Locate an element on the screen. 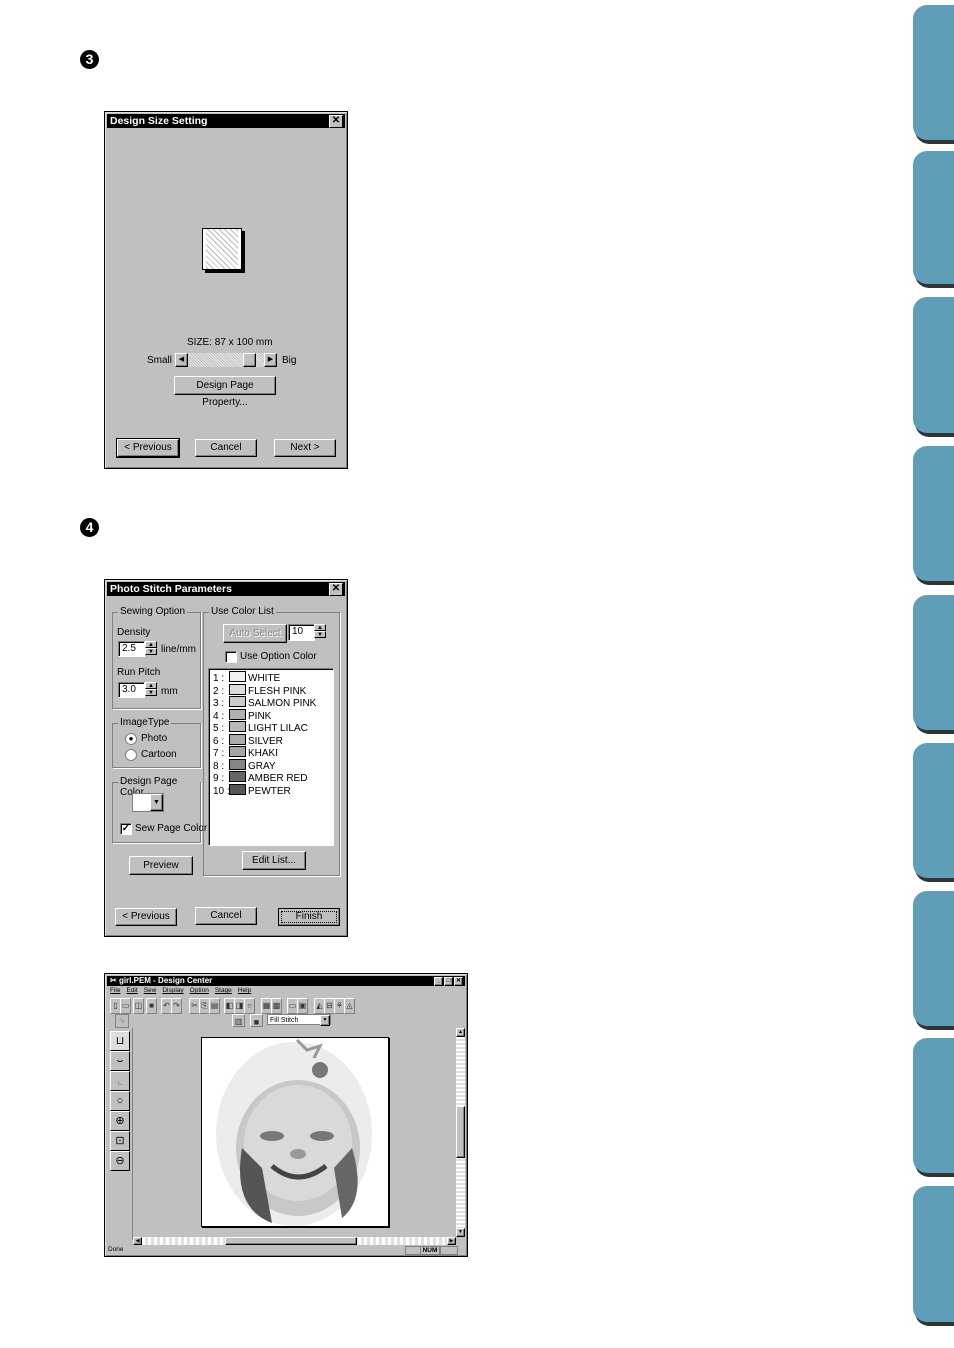 The height and width of the screenshot is (1348, 954). run-pitch-input: 3.0 is located at coordinates (131, 690).